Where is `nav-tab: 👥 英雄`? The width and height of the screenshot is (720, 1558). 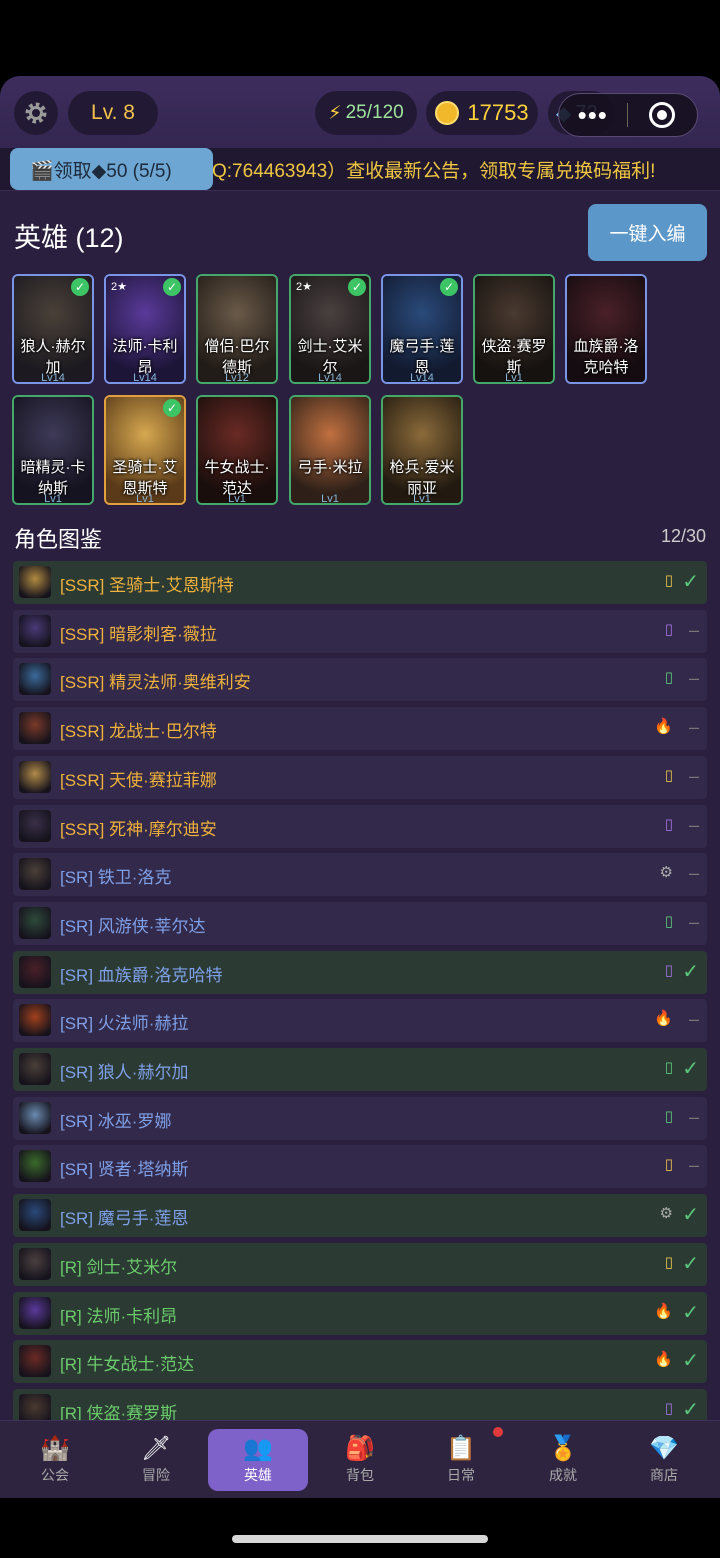 nav-tab: 👥 英雄 is located at coordinates (258, 1460).